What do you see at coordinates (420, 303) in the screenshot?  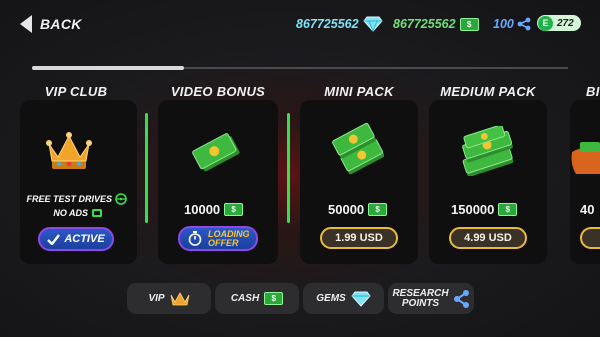 I see `research-points-tab-line2: POINTS` at bounding box center [420, 303].